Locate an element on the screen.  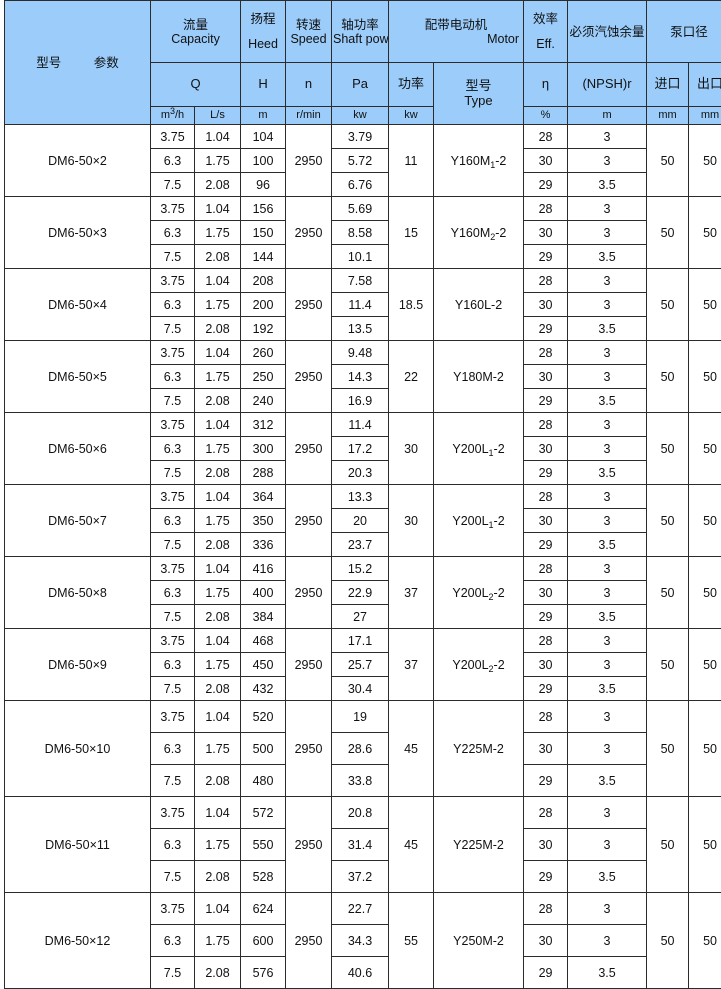
header-symbol-outlet: 出口 is located at coordinates (705, 85).